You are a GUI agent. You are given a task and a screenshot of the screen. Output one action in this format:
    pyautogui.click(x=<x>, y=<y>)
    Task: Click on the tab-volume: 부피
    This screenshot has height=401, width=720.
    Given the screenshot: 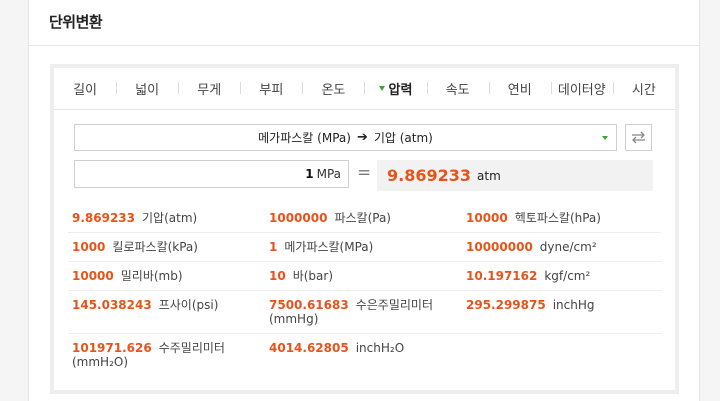 What is the action you would take?
    pyautogui.click(x=271, y=88)
    